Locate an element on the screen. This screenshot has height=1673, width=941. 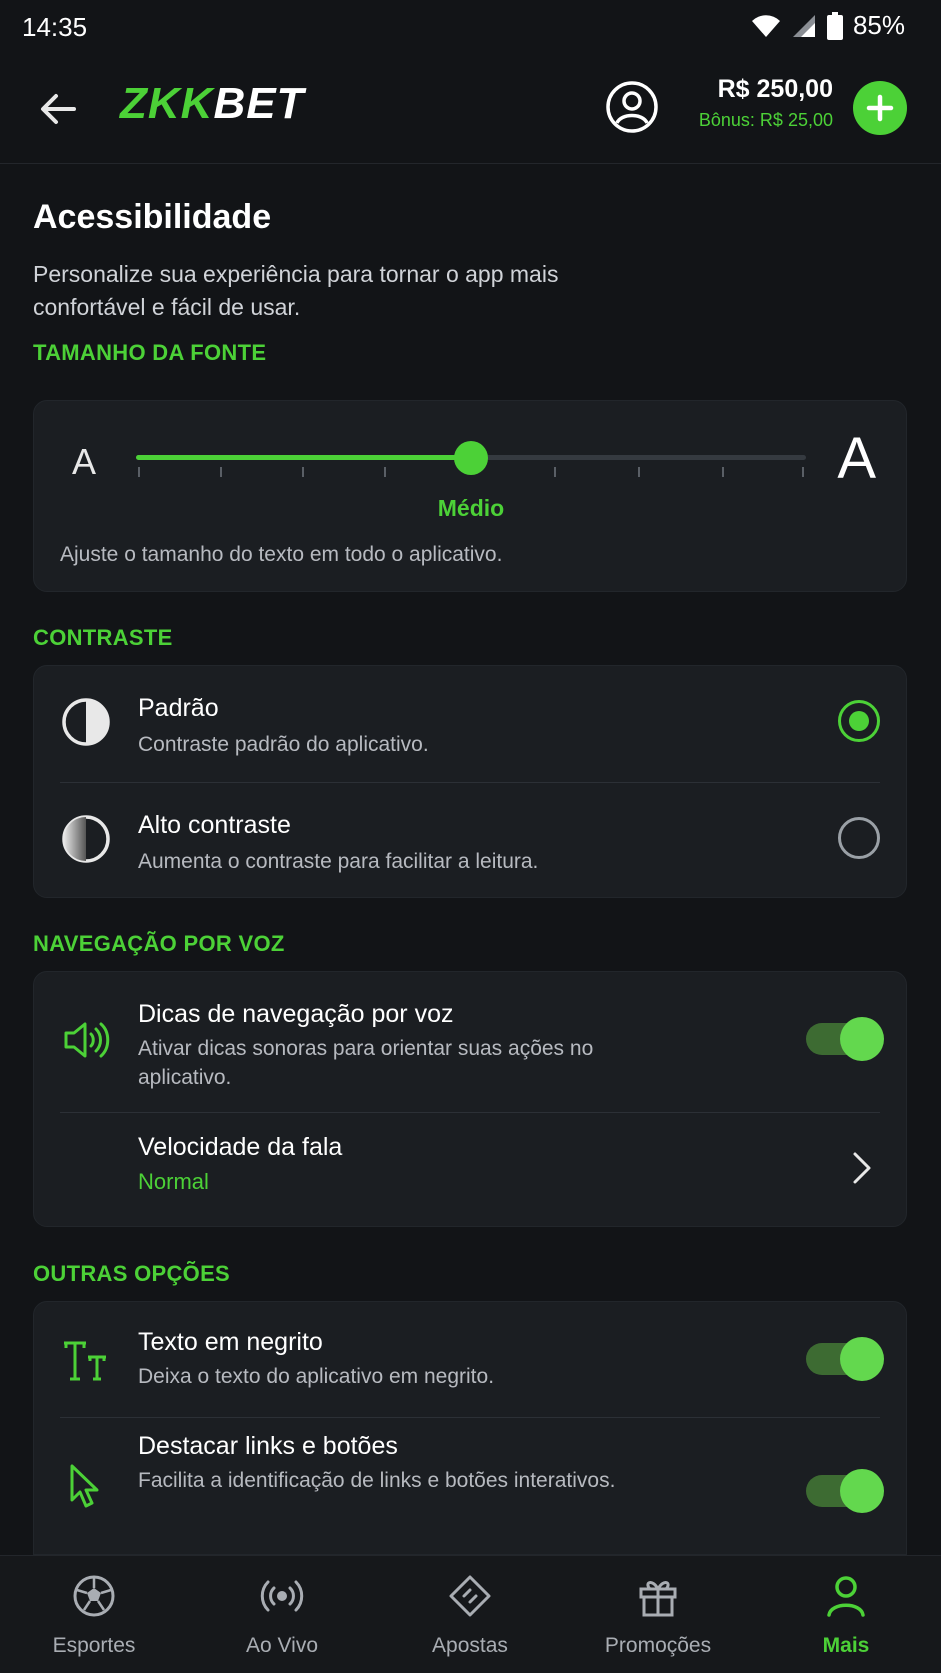
speech-speed-value: Normal is located at coordinates (173, 1181).